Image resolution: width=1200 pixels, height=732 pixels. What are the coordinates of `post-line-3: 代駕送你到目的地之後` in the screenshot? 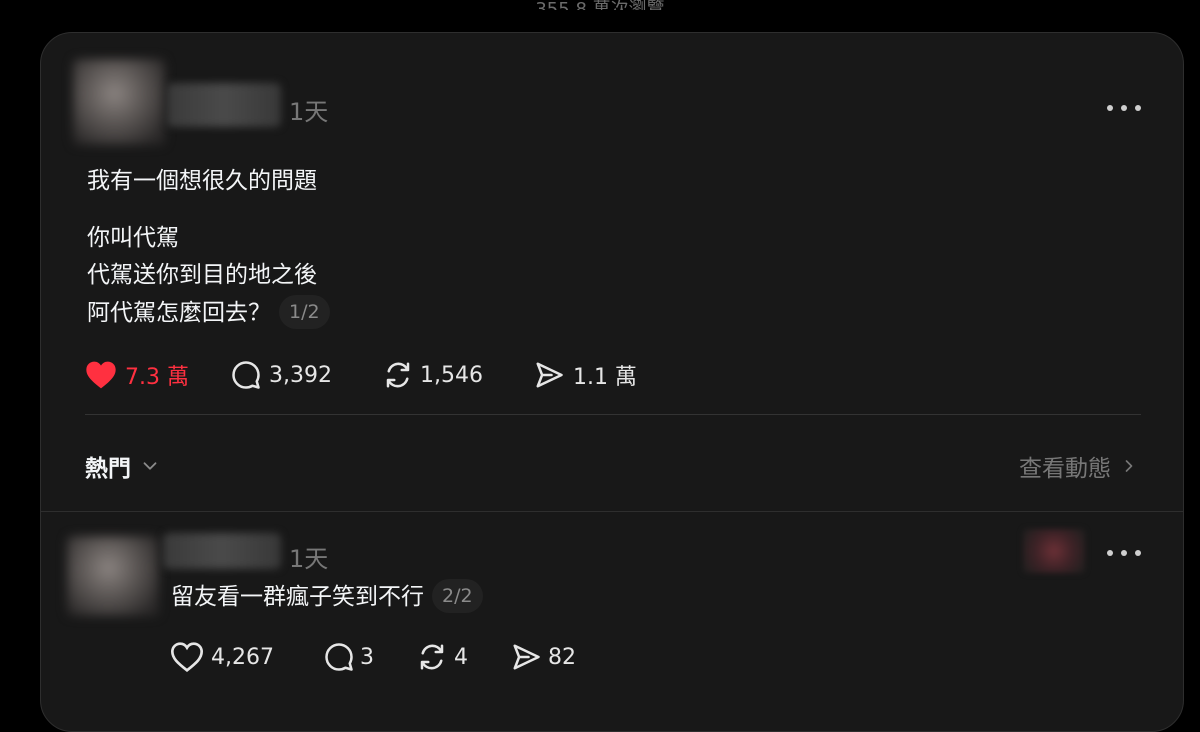 It's located at (202, 275).